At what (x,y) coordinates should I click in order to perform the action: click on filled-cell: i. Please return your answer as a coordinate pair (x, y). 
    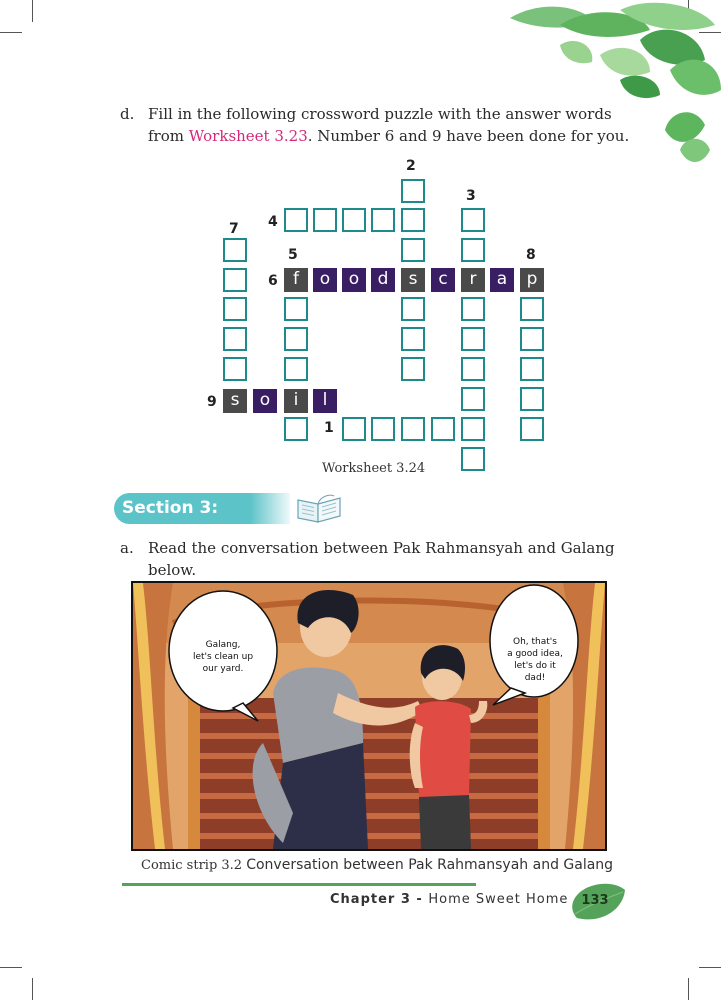
    Looking at the image, I should click on (296, 401).